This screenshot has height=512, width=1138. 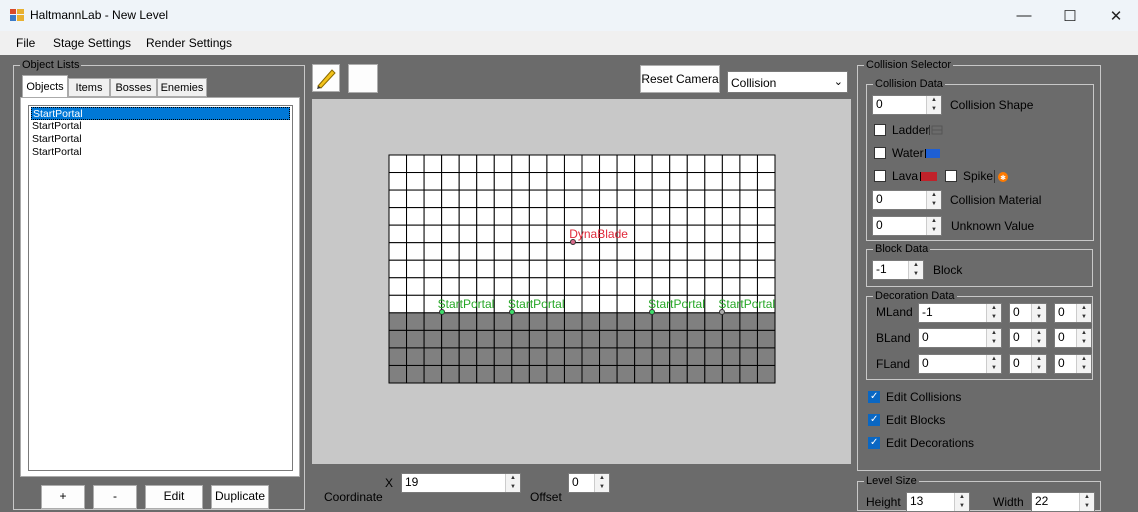 I want to click on spike-checkbox, so click(x=951, y=176).